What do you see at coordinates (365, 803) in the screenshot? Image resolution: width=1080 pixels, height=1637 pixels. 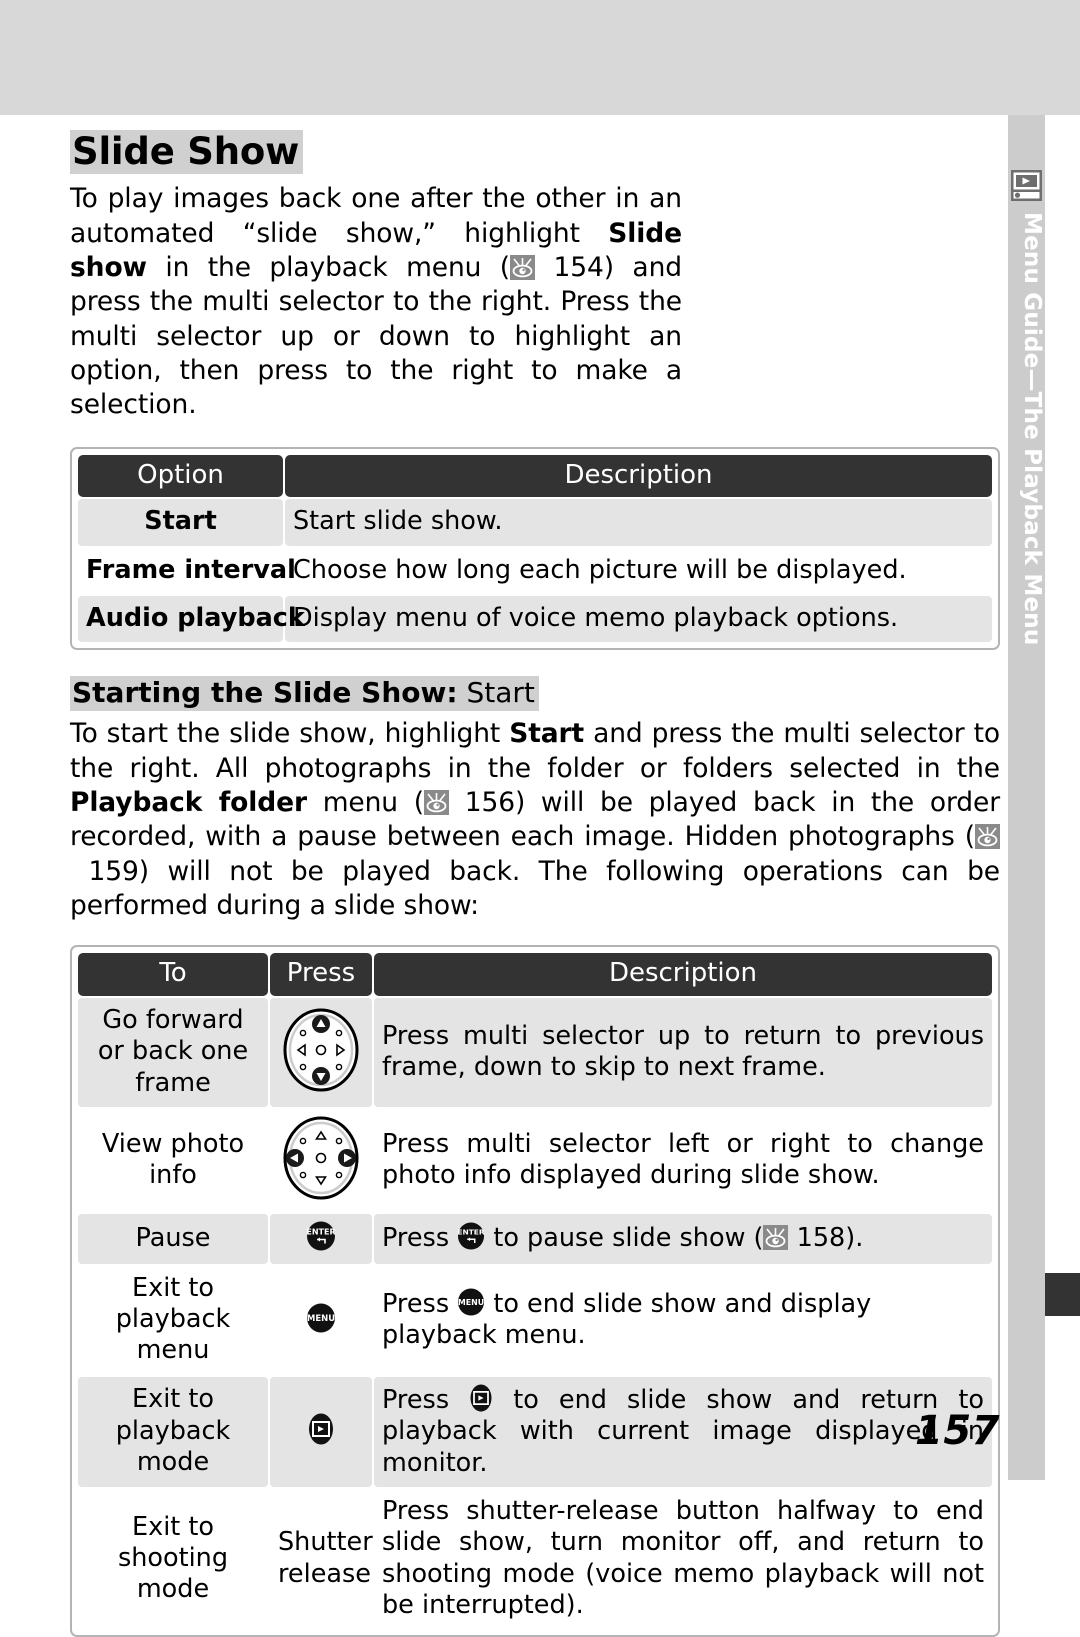 I see `sub-text-3: menu (` at bounding box center [365, 803].